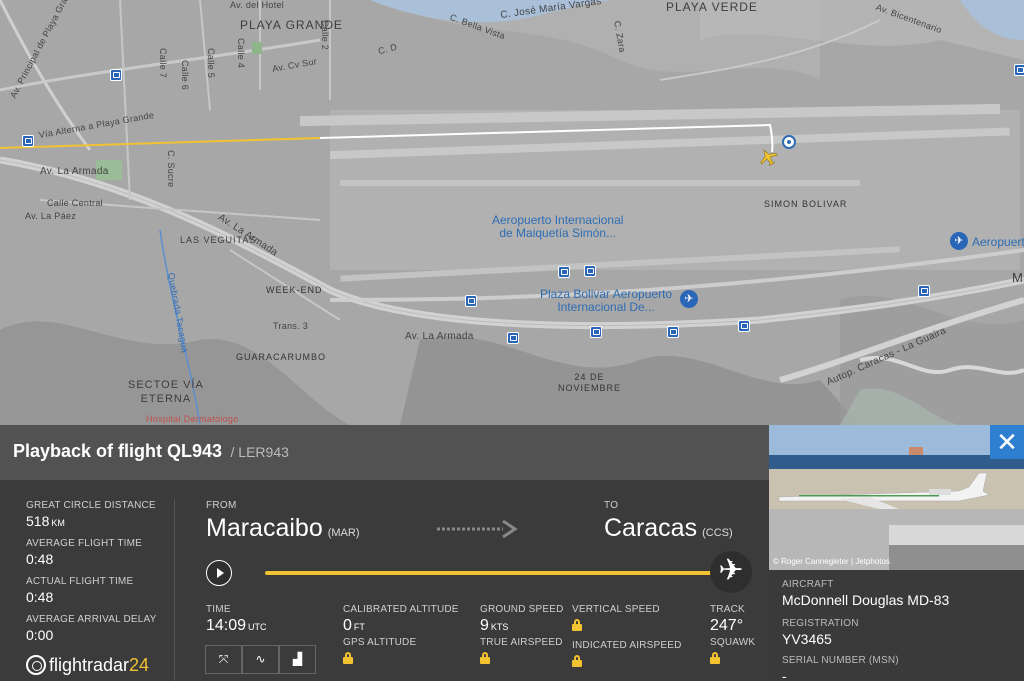 The height and width of the screenshot is (681, 1024). I want to click on map-view-controls: ⤧ ∿ ▟, so click(260, 659).